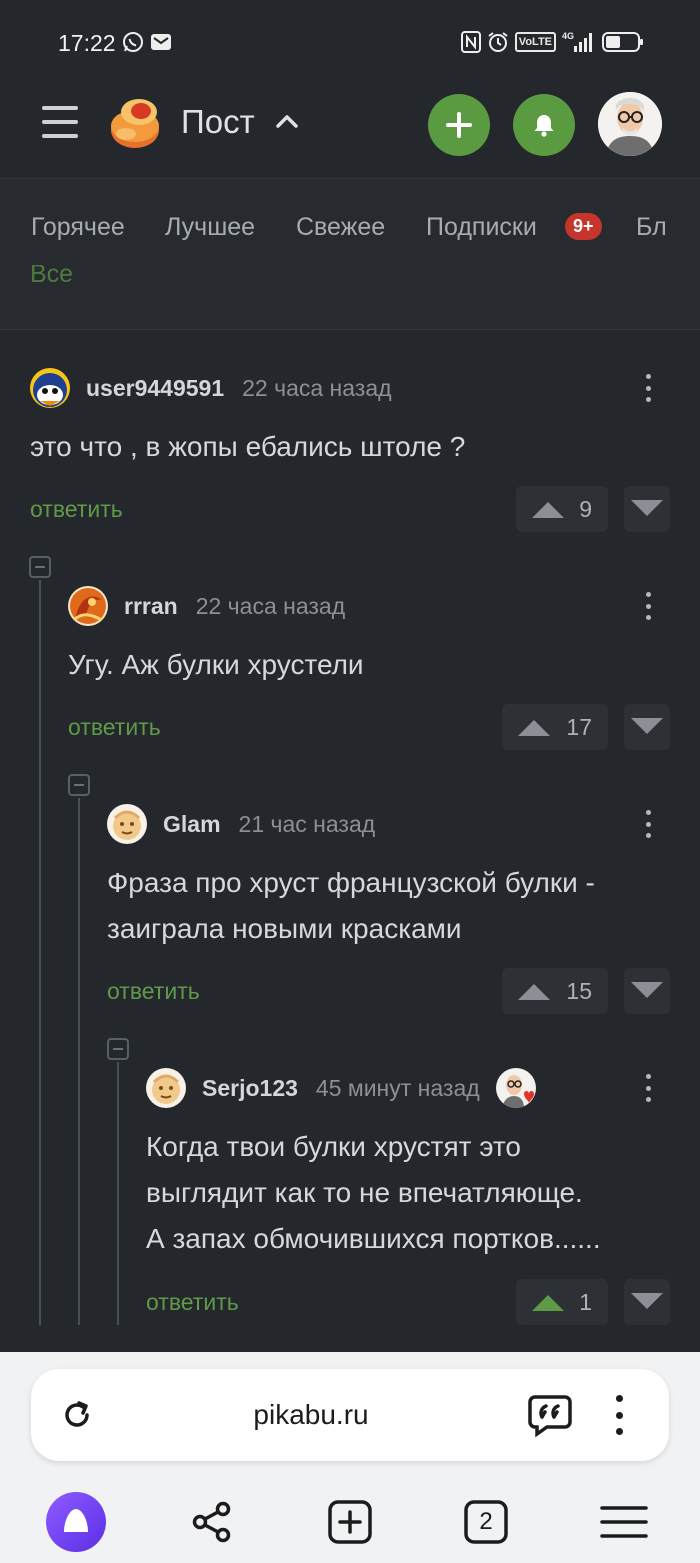 The width and height of the screenshot is (700, 1563). I want to click on url-text: pikabu.ru, so click(311, 1415).